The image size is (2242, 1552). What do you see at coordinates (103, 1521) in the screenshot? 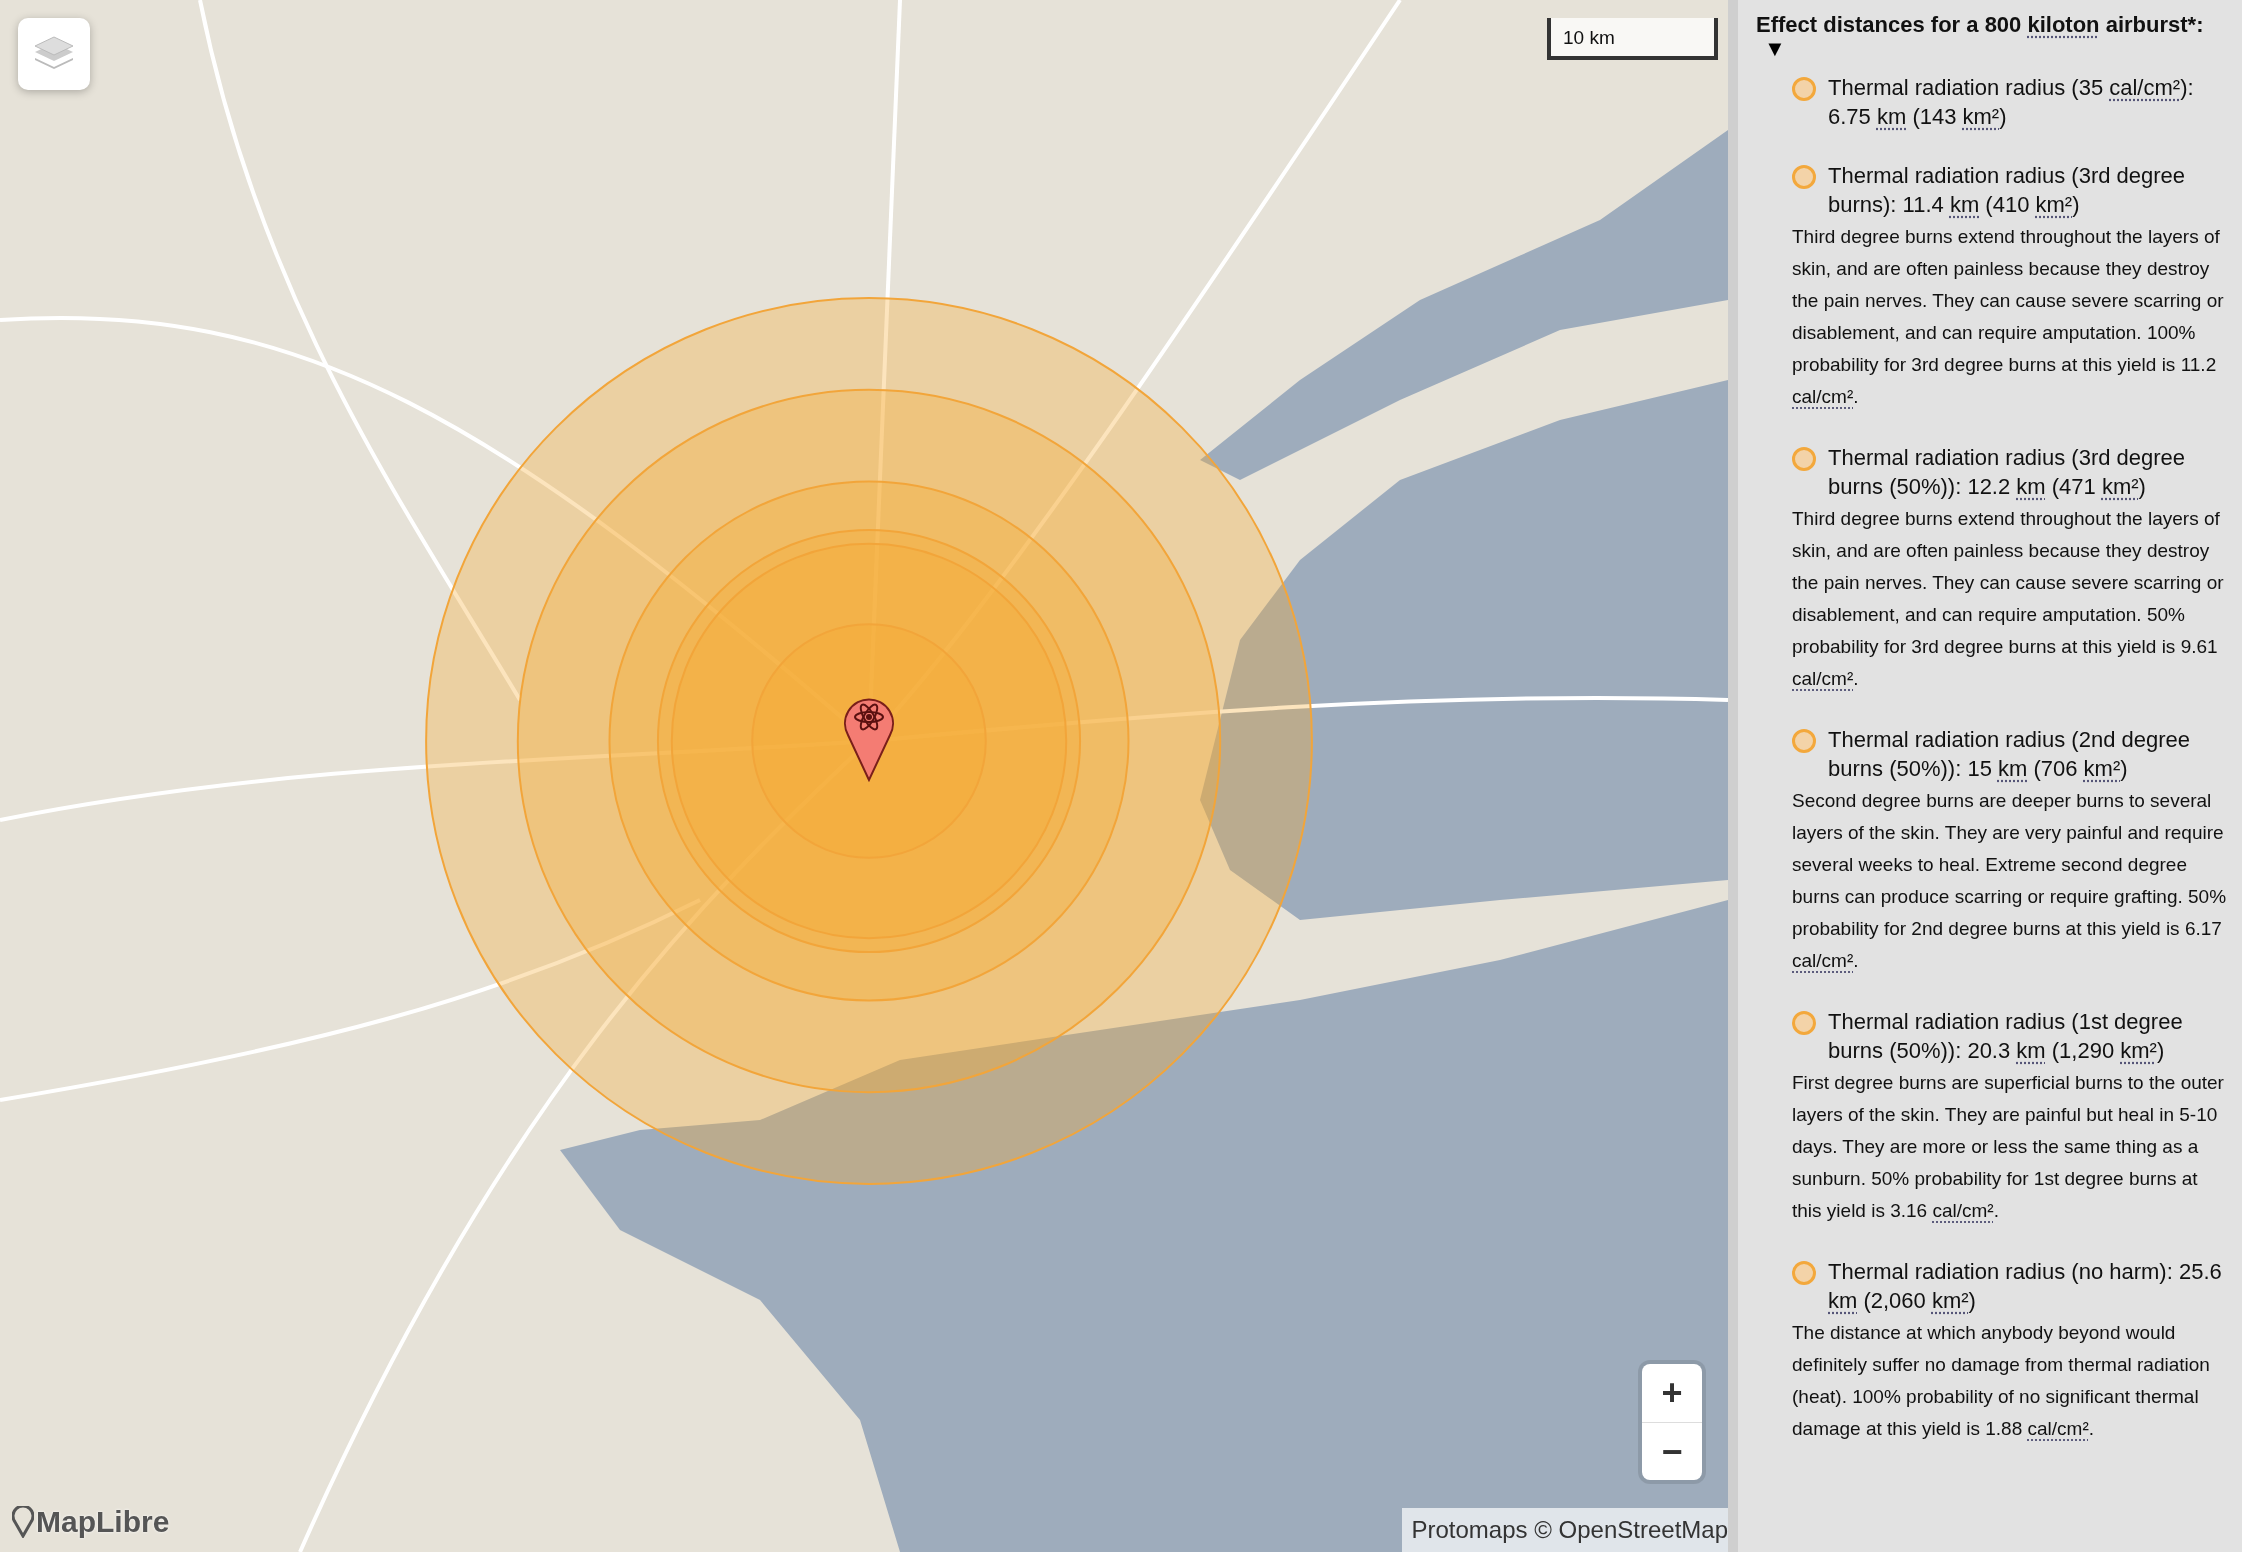
I see `maplibre-logo: MapLibre` at bounding box center [103, 1521].